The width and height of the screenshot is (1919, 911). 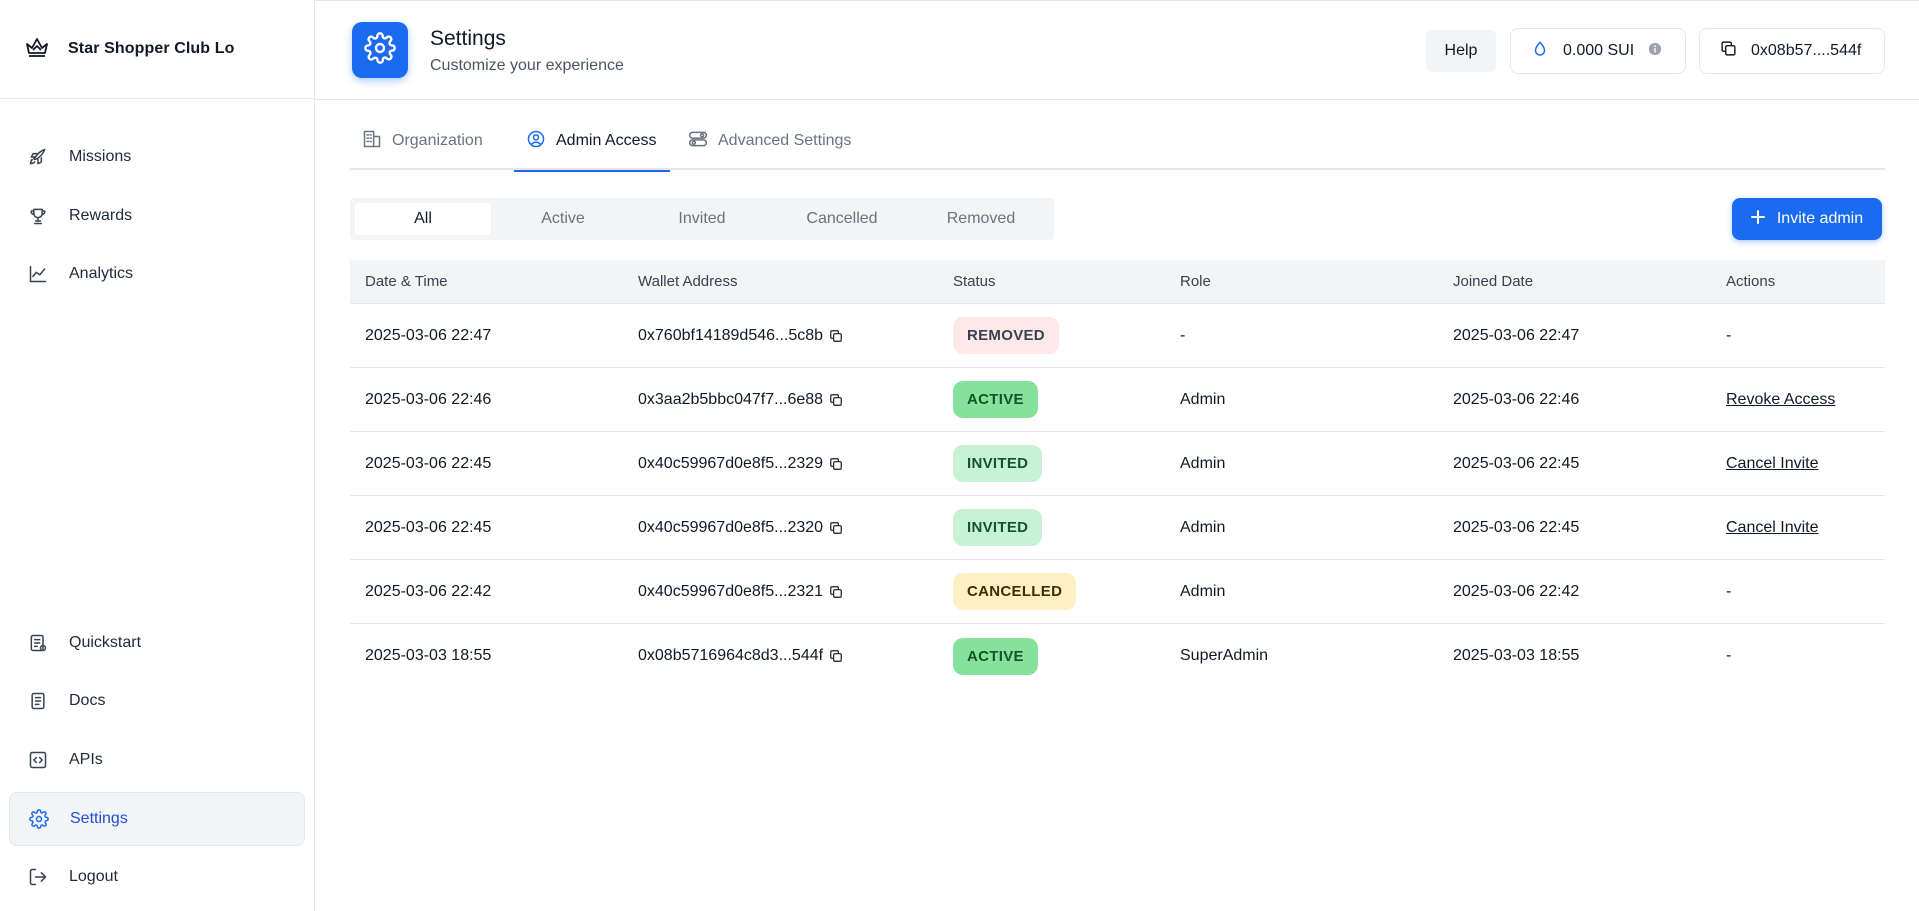 I want to click on sidebar-item-apis: APIs, so click(x=157, y=760).